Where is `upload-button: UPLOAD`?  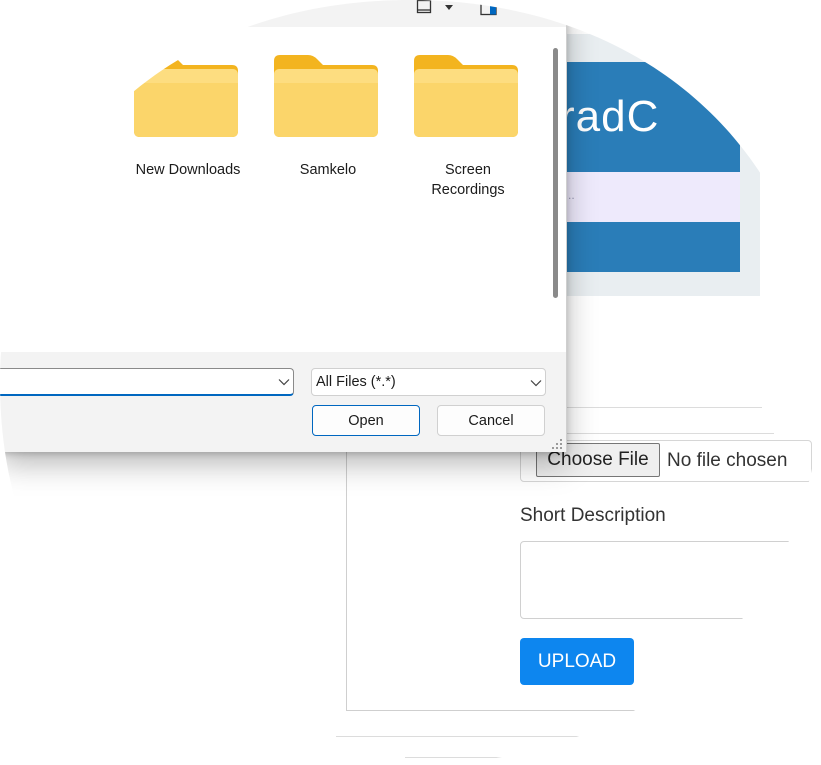 upload-button: UPLOAD is located at coordinates (577, 661).